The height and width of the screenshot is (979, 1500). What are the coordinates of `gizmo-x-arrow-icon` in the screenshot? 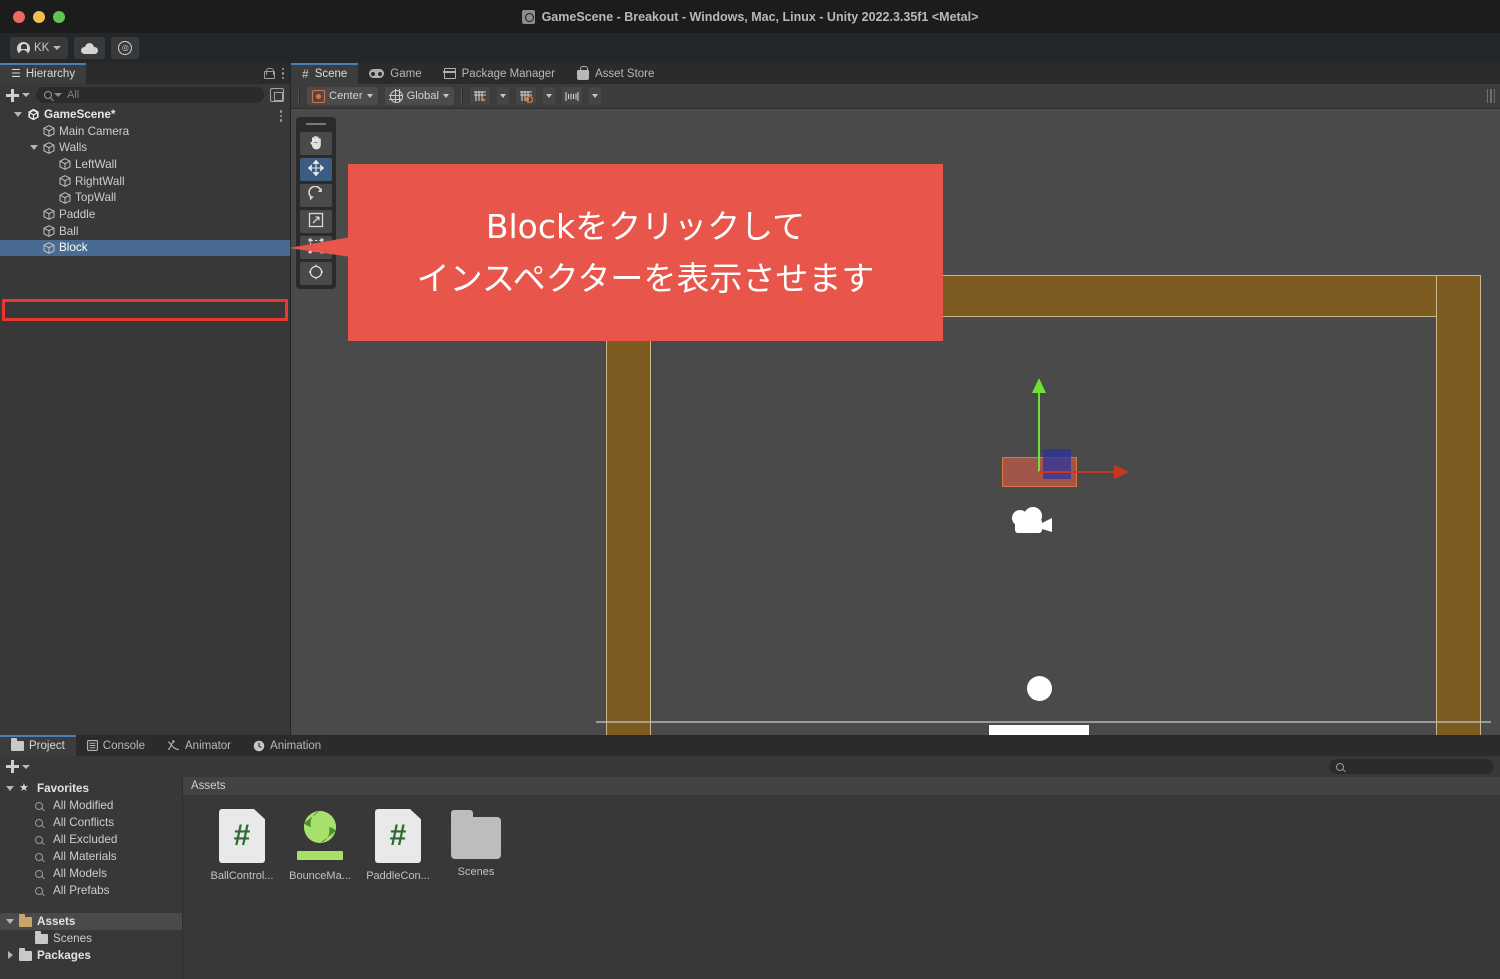 It's located at (1121, 472).